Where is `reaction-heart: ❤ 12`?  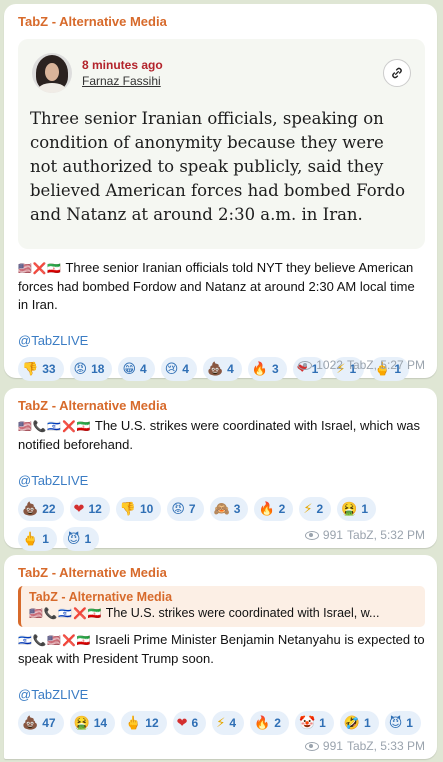
reaction-heart: ❤ 12 is located at coordinates (89, 509).